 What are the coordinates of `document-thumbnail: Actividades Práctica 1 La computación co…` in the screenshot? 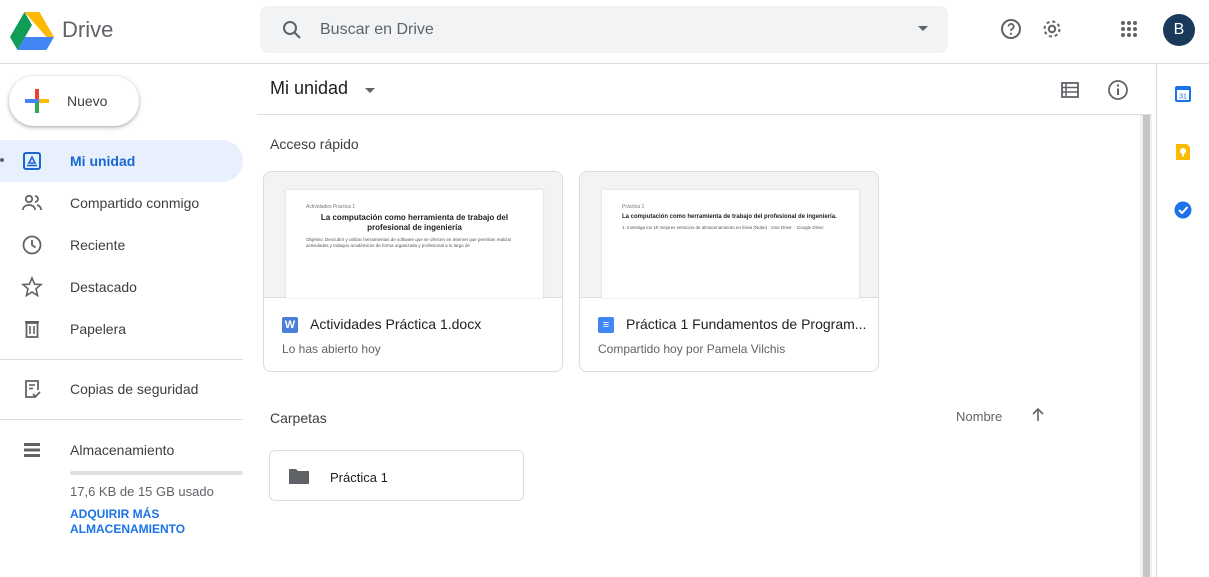 It's located at (414, 244).